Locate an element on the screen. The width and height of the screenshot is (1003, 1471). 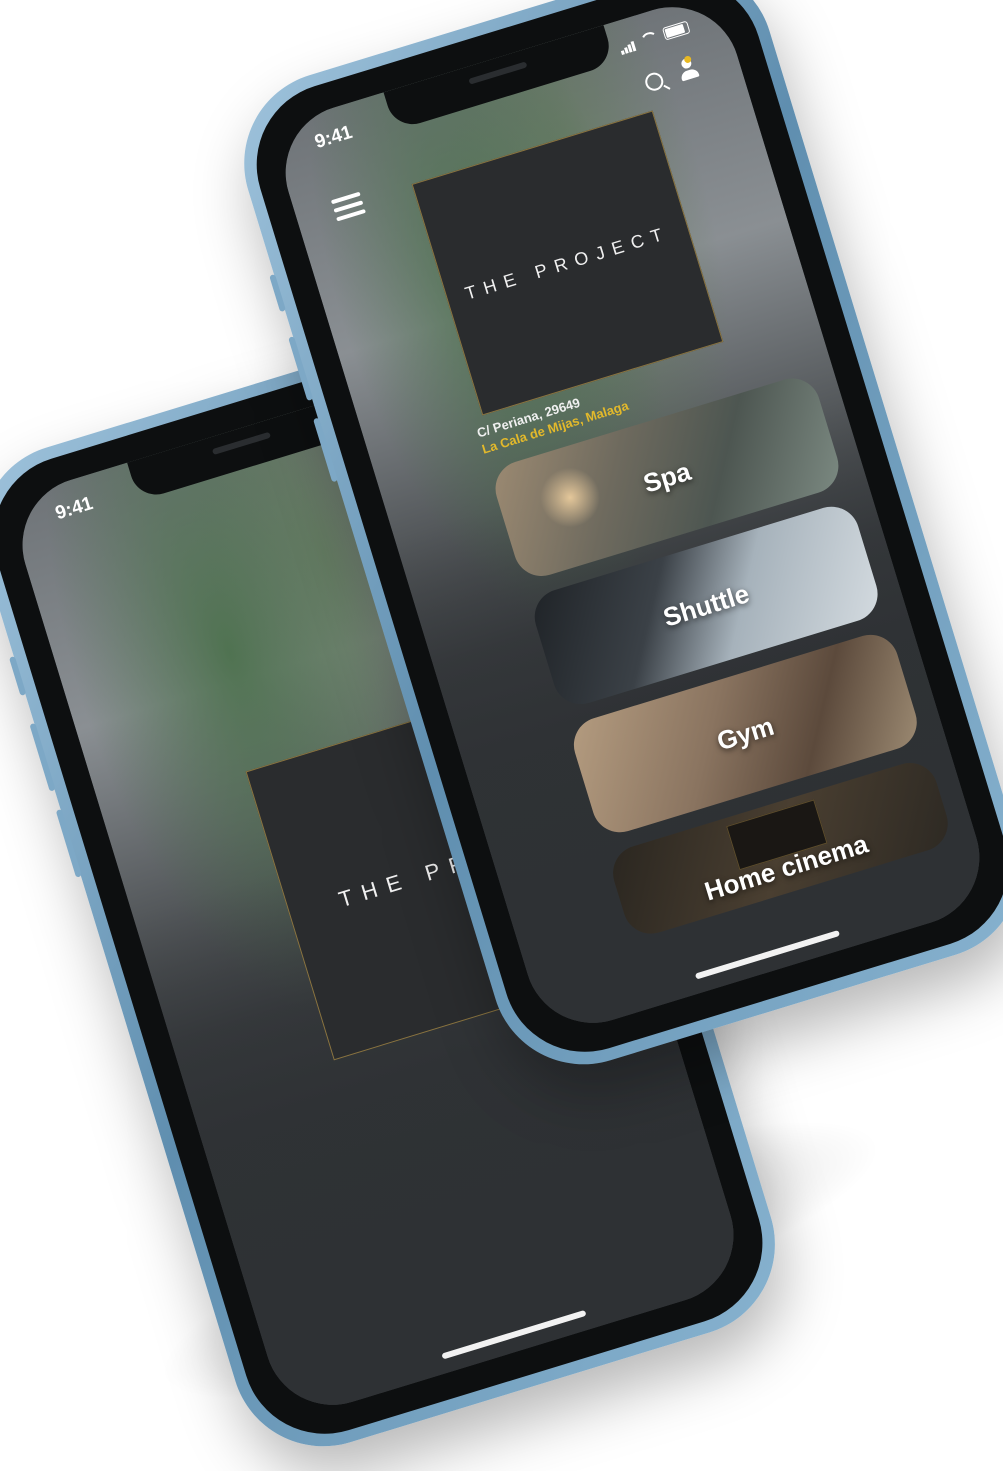
card-label: Shuttle is located at coordinates (706, 605).